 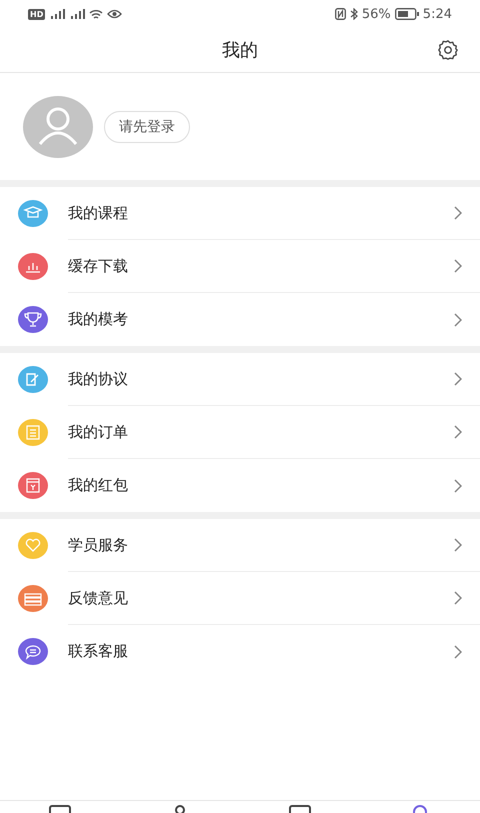 I want to click on settings-icon, so click(x=448, y=50).